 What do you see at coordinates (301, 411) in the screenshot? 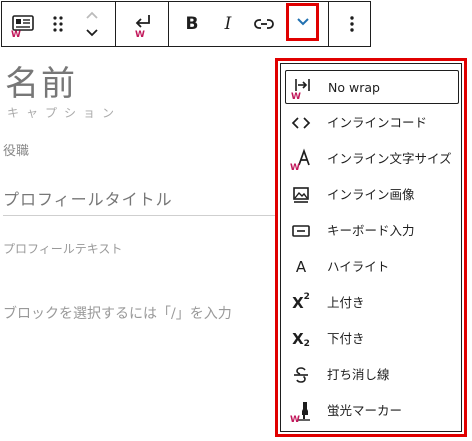
I see `marker-icon: W` at bounding box center [301, 411].